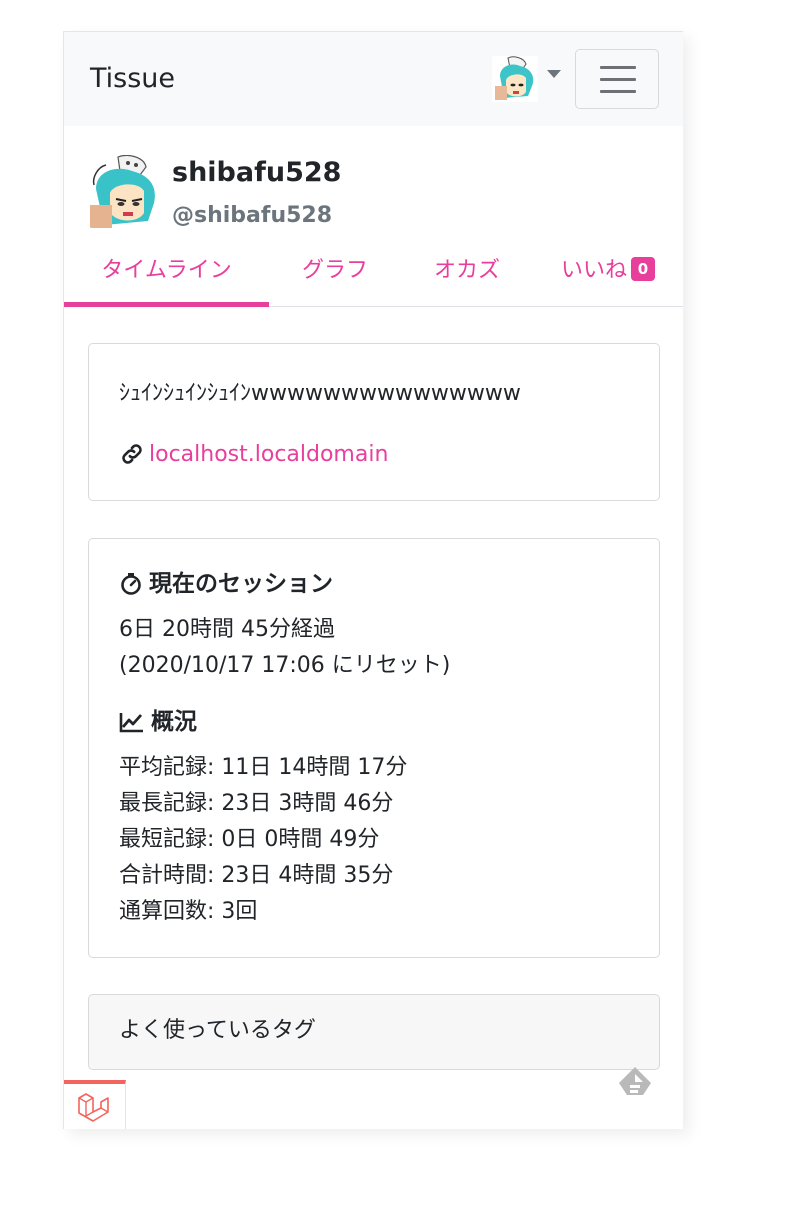 The image size is (789, 1207). What do you see at coordinates (217, 1030) in the screenshot?
I see `frequent-tags-title: よく使っているタグ` at bounding box center [217, 1030].